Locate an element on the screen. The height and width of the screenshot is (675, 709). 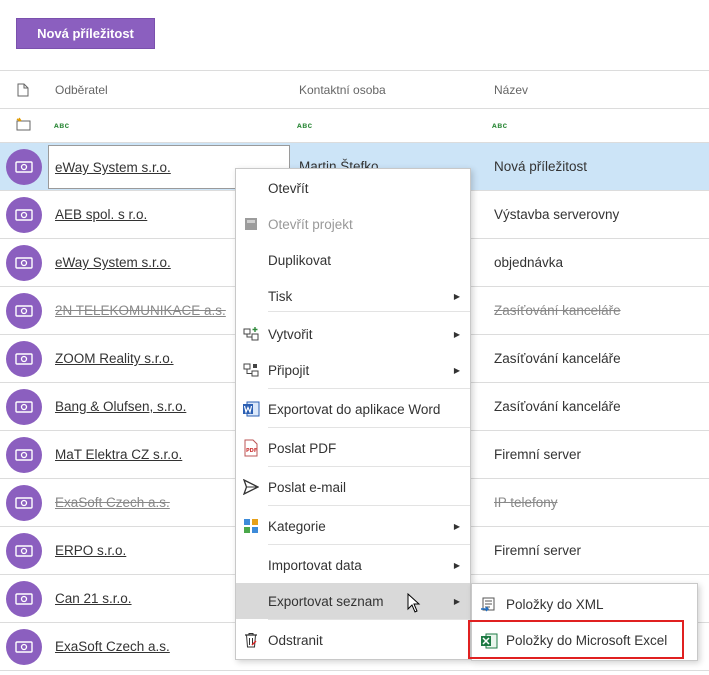
menu-item-exportovat-do-aplikace-word: Exportovat do aplikace Word is located at coordinates (353, 409).